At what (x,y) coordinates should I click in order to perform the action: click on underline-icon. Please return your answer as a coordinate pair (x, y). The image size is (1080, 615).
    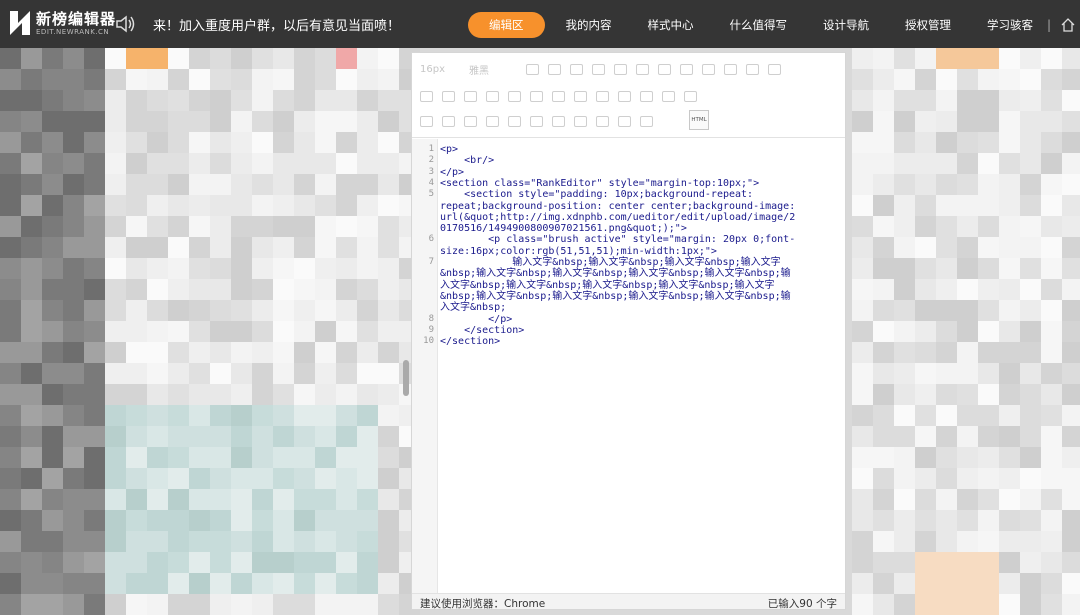
    Looking at the image, I should click on (554, 69).